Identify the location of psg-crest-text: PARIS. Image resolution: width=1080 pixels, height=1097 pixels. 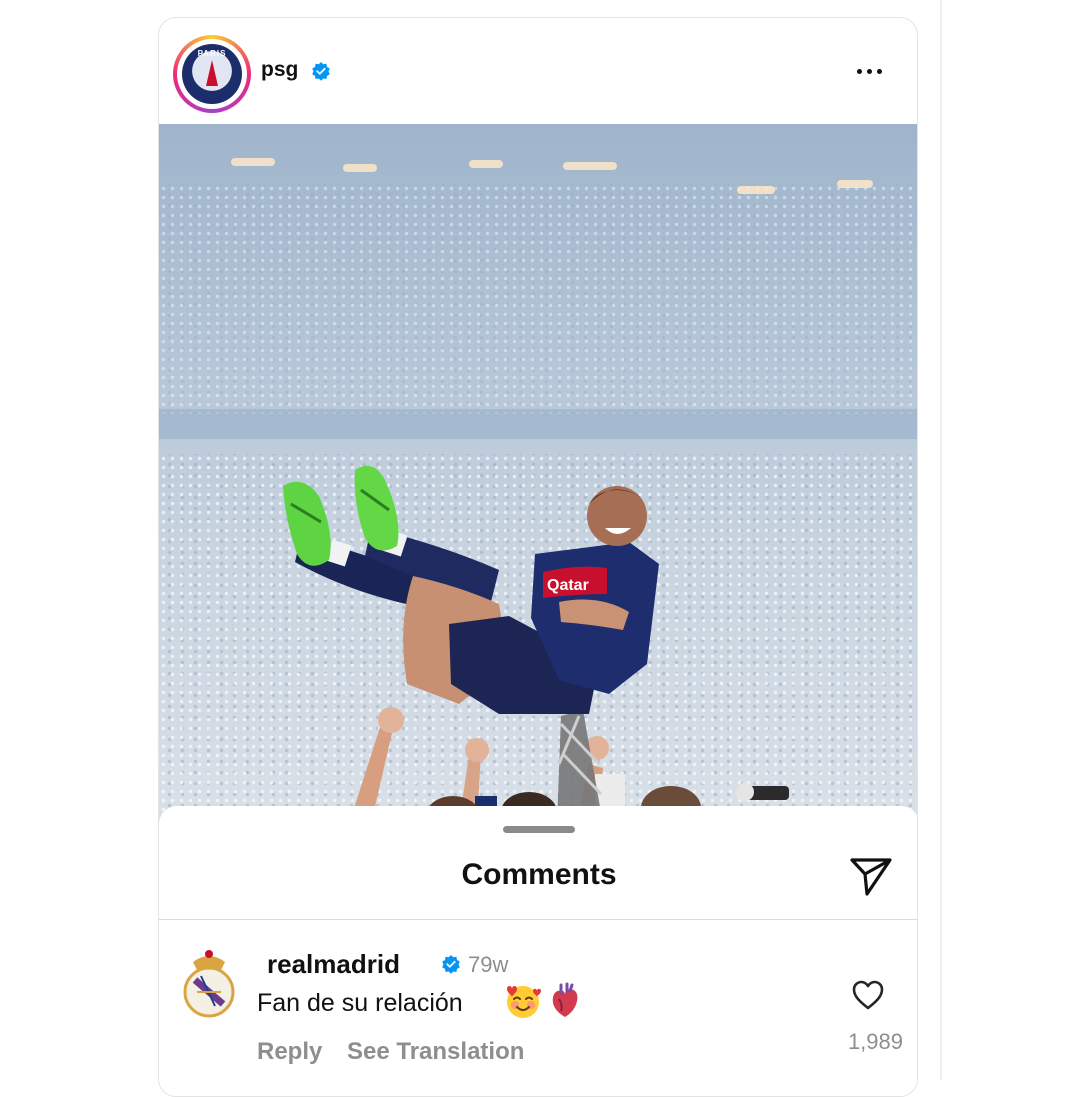
(212, 53).